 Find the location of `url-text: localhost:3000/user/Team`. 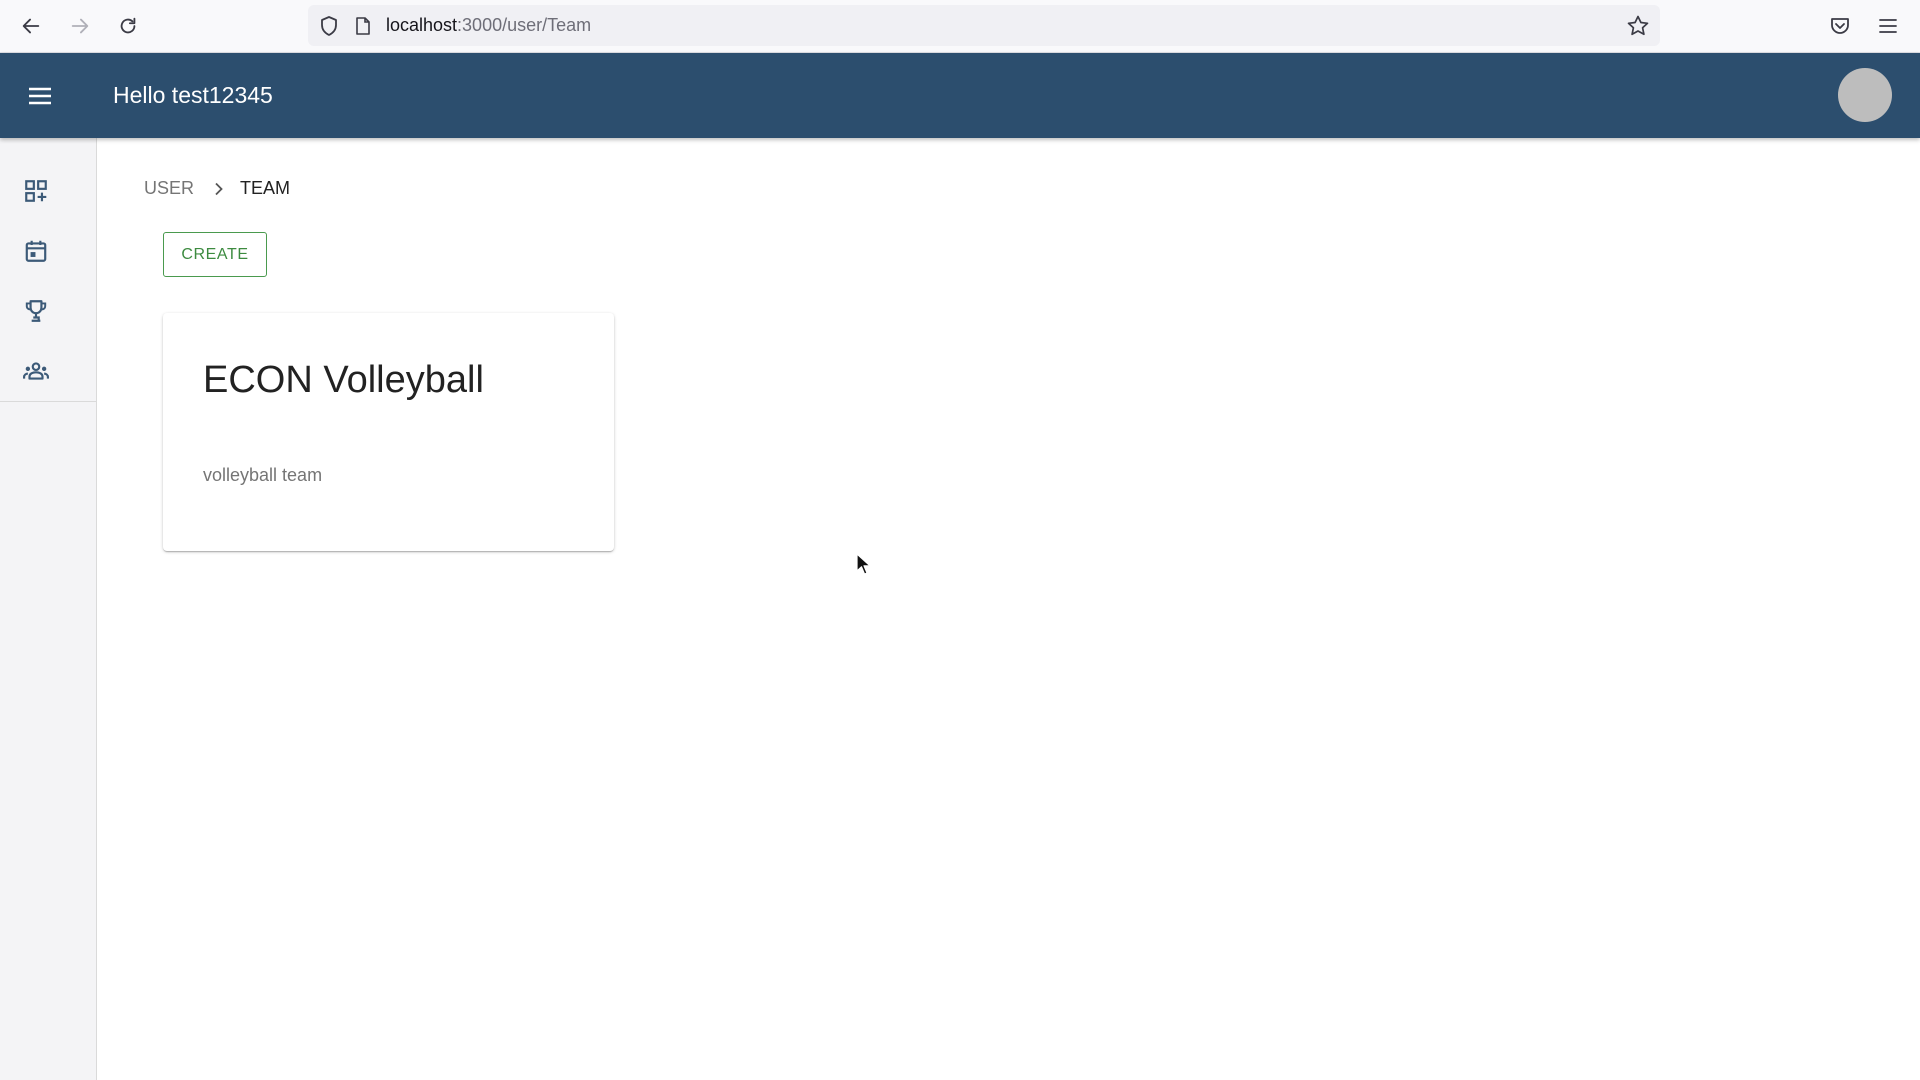

url-text: localhost:3000/user/Team is located at coordinates (488, 25).